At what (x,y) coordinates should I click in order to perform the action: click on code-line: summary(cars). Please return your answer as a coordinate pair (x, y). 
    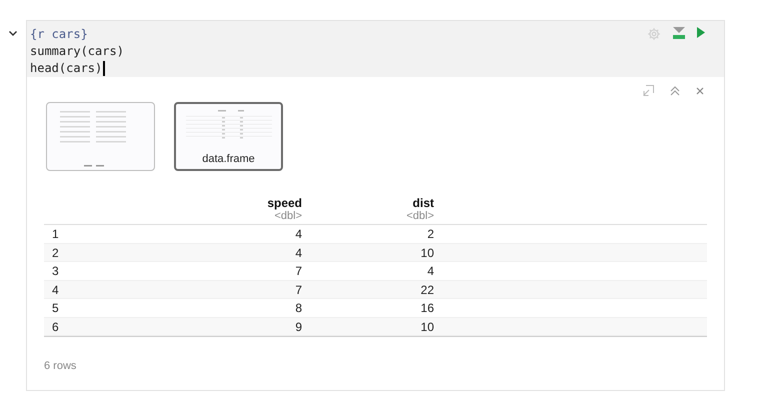
    Looking at the image, I should click on (77, 51).